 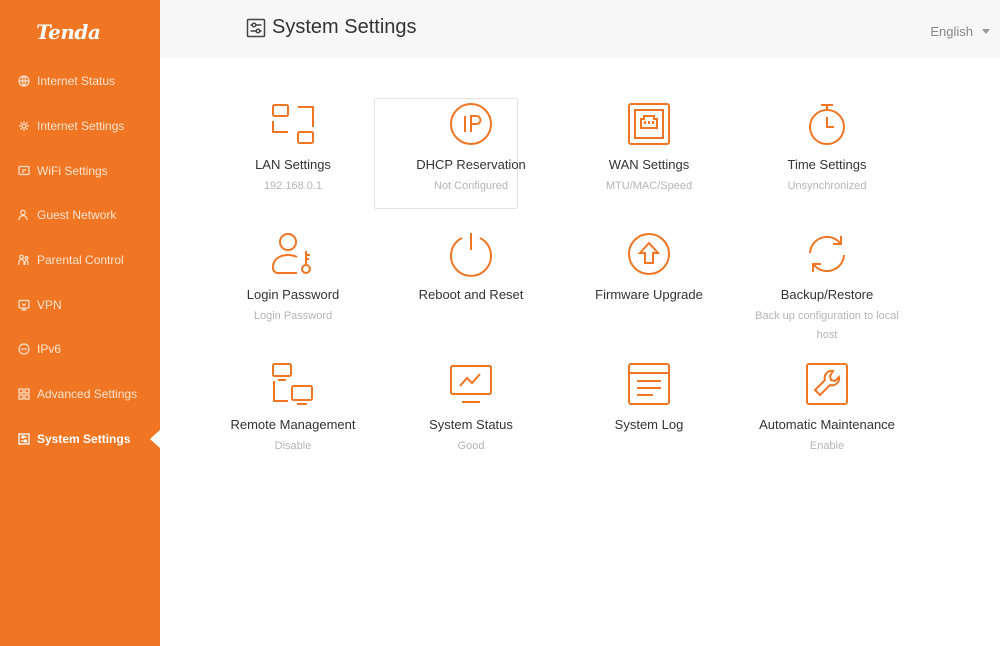 I want to click on tile-login-password: Login Password Login Password, so click(x=293, y=287).